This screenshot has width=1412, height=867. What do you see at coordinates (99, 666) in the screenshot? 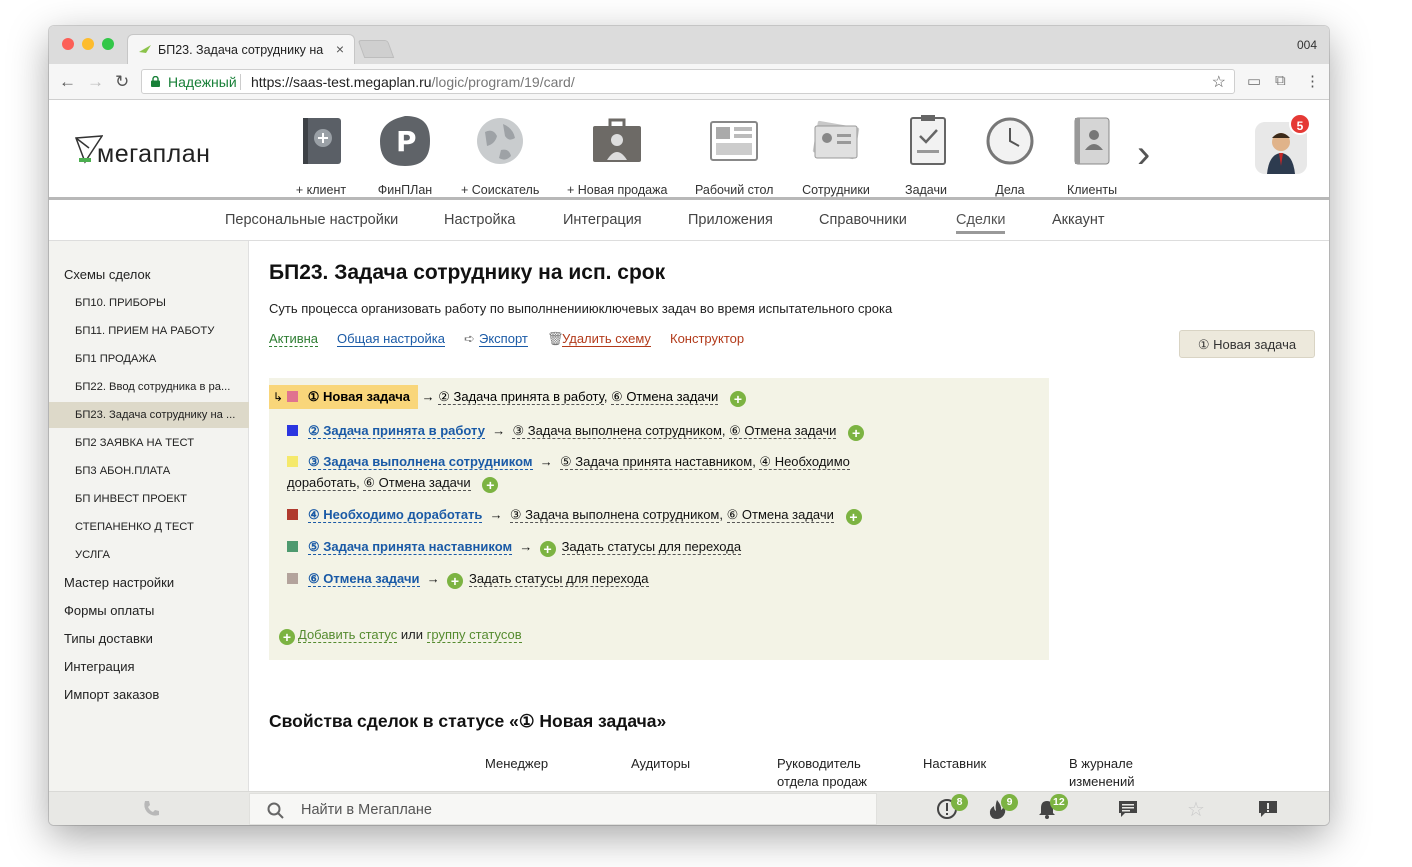
I see `sidebar-item-integration: Интеграция` at bounding box center [99, 666].